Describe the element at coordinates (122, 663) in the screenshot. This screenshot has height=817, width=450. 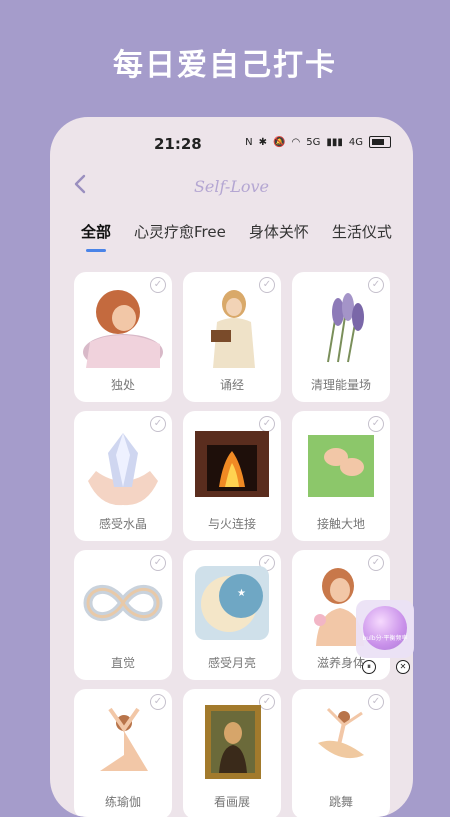
I see `card-label: 直觉` at that location.